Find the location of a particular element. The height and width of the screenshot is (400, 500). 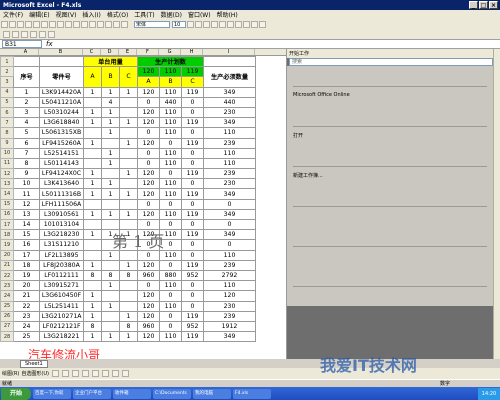

cell: 2 is located at coordinates (26, 102).